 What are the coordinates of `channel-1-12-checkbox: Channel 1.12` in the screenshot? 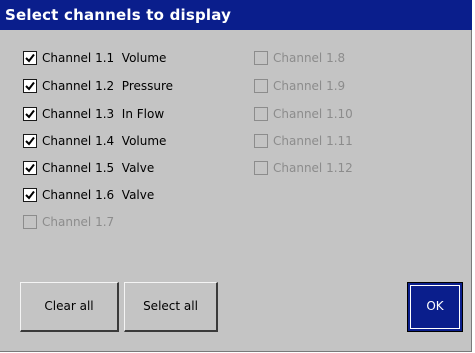 It's located at (303, 168).